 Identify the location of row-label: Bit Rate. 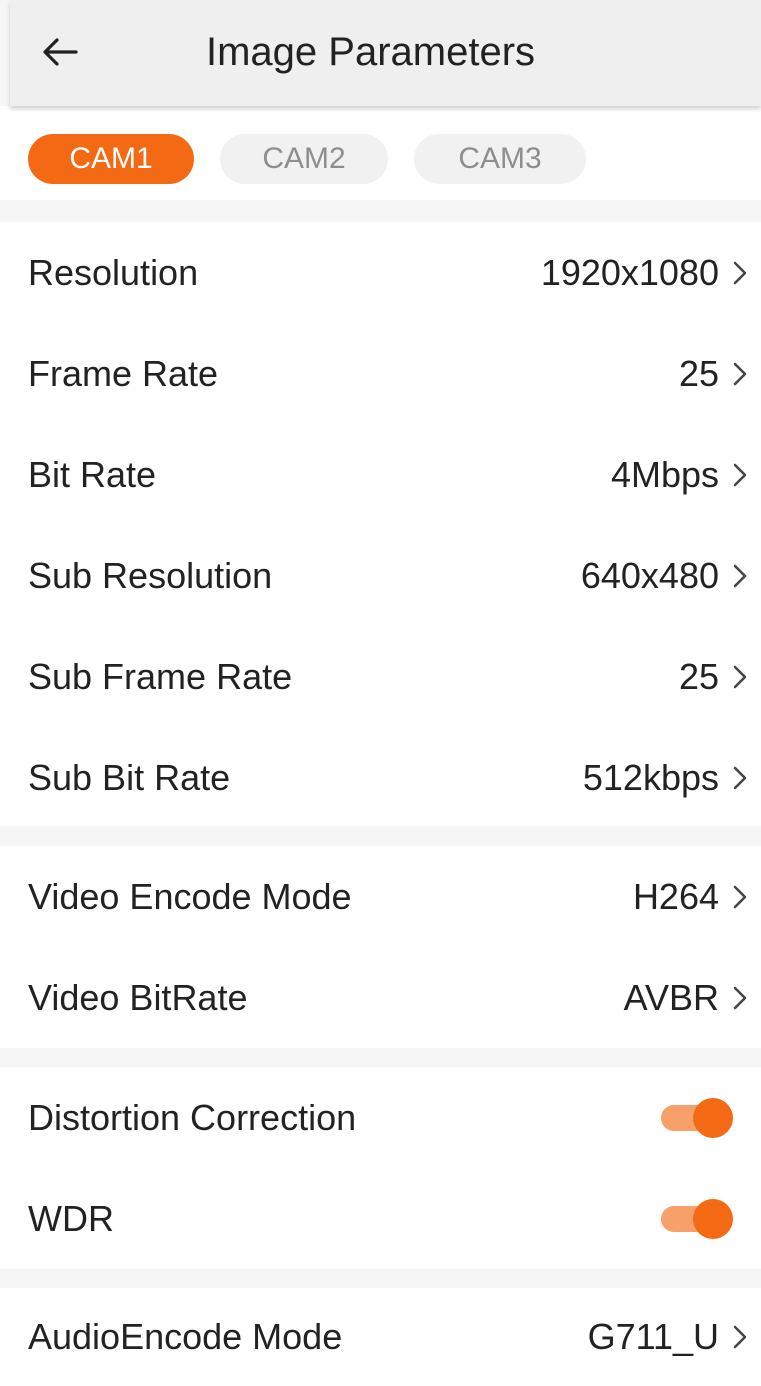
(92, 474).